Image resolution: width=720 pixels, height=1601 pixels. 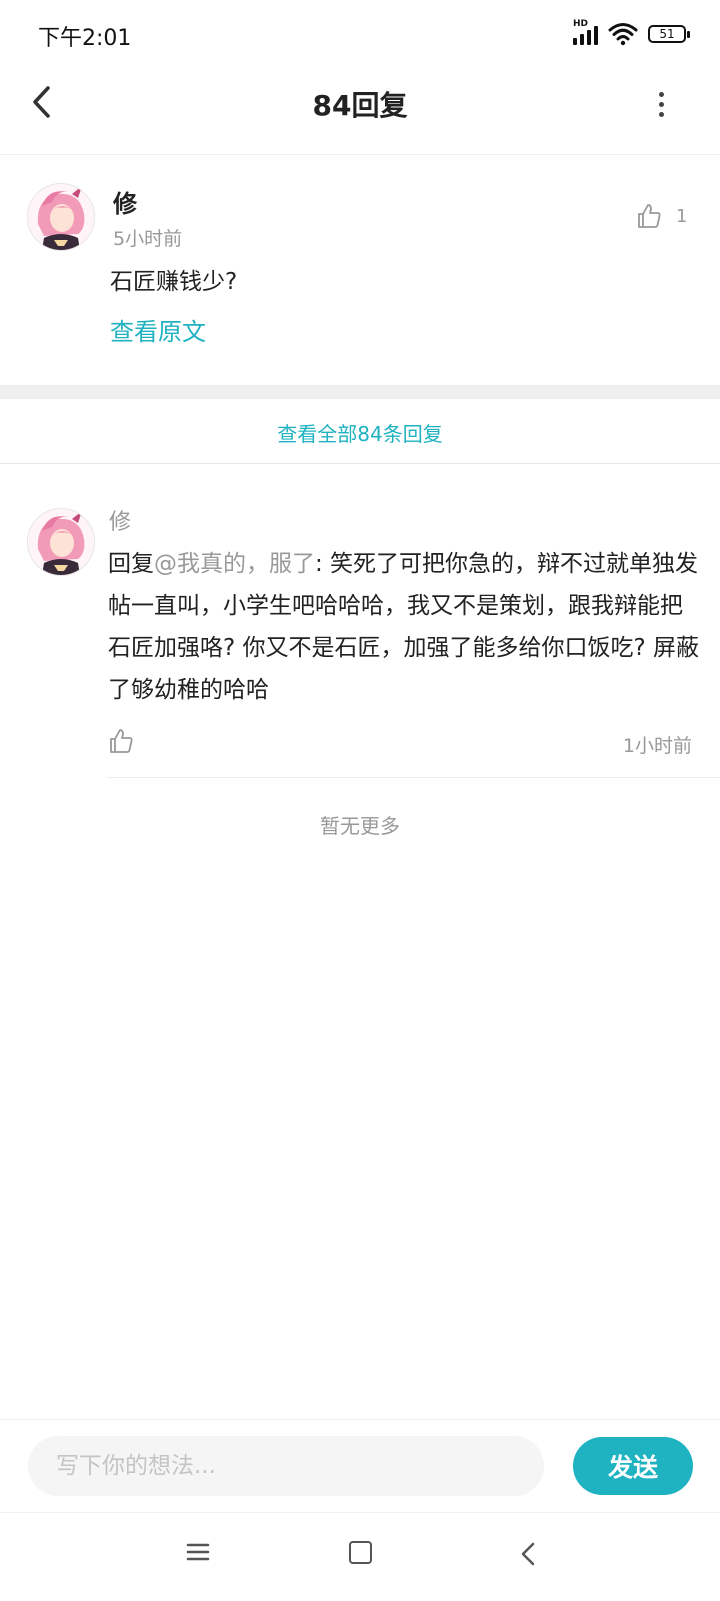 What do you see at coordinates (360, 826) in the screenshot?
I see `no-more-label: 暂无更多` at bounding box center [360, 826].